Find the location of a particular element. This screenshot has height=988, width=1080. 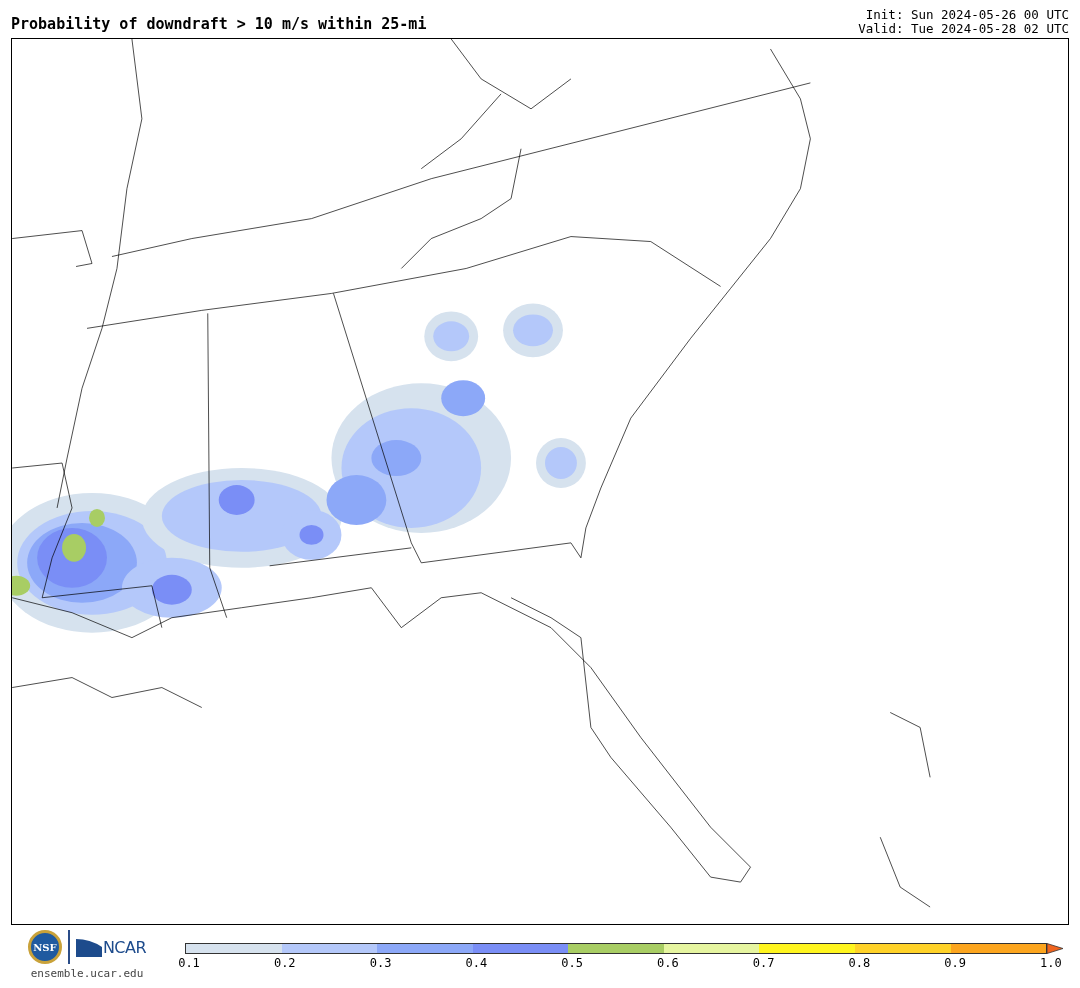

colorbar-tick-label: 0.9 is located at coordinates (955, 963).